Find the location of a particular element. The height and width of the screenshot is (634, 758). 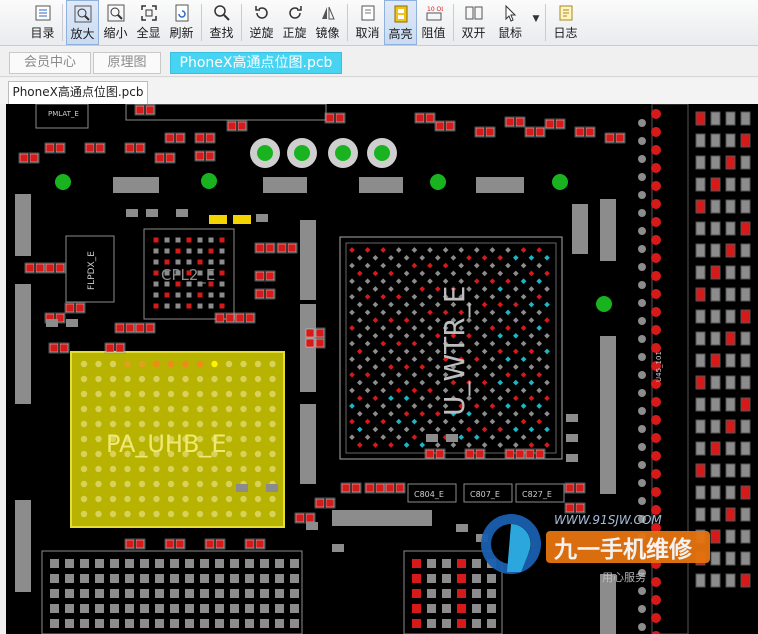

tab-schematic: 原理图 is located at coordinates (127, 63).